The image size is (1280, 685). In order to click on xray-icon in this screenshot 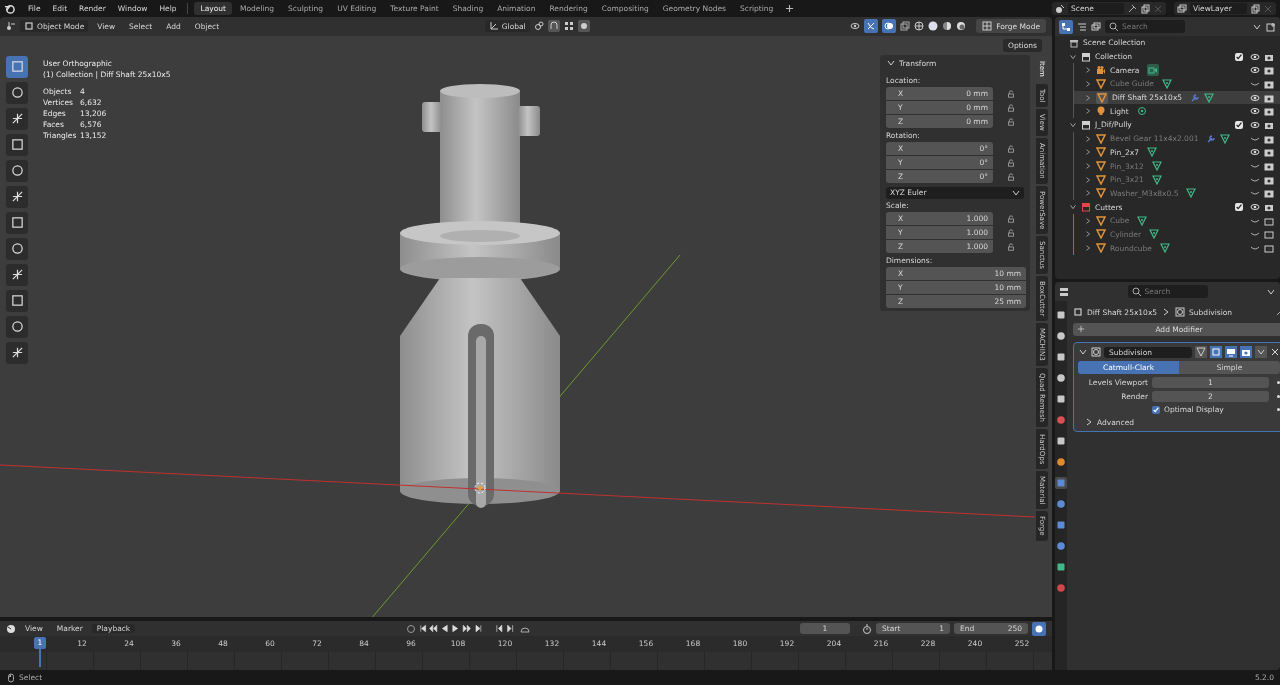, I will do `click(905, 26)`.